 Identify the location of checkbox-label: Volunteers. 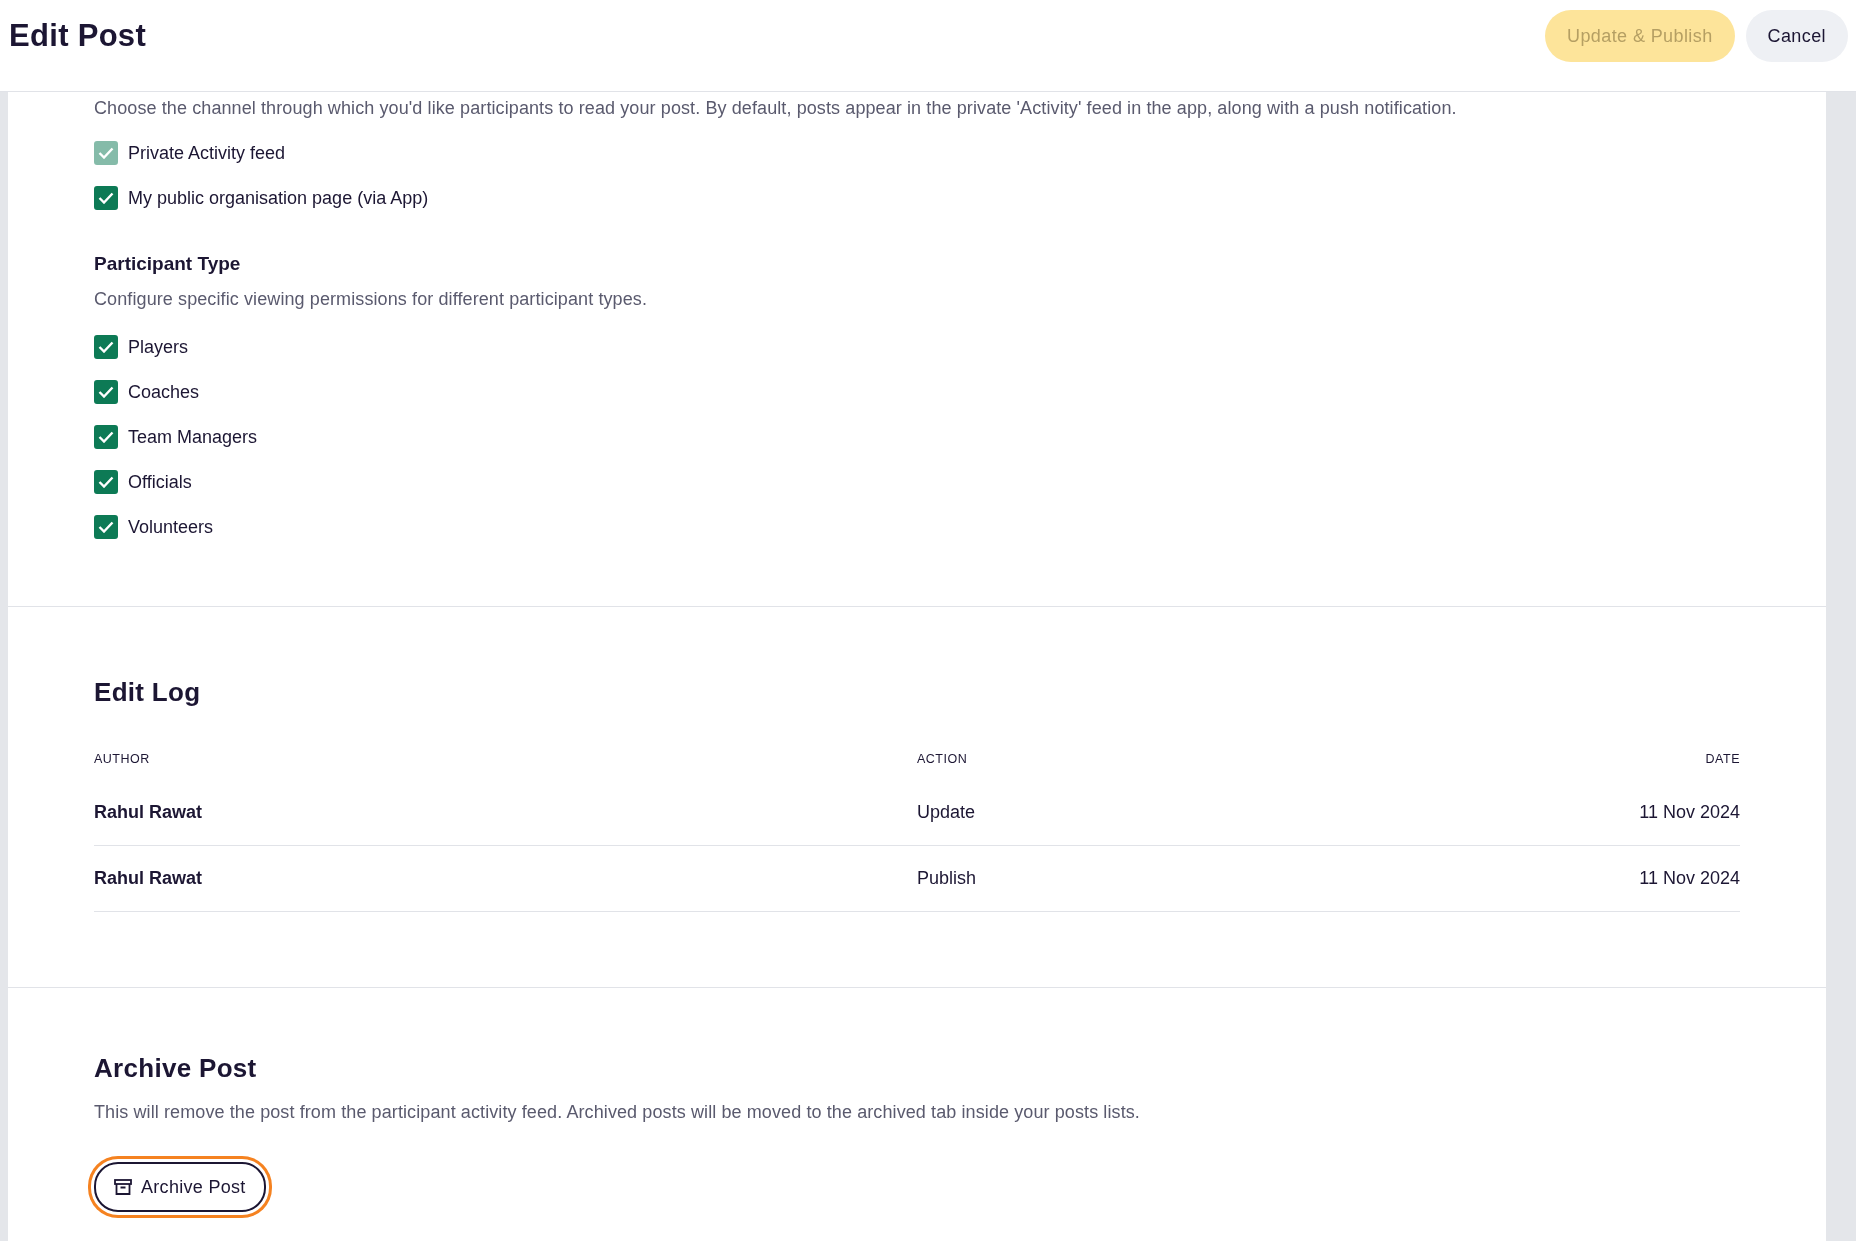
(171, 527).